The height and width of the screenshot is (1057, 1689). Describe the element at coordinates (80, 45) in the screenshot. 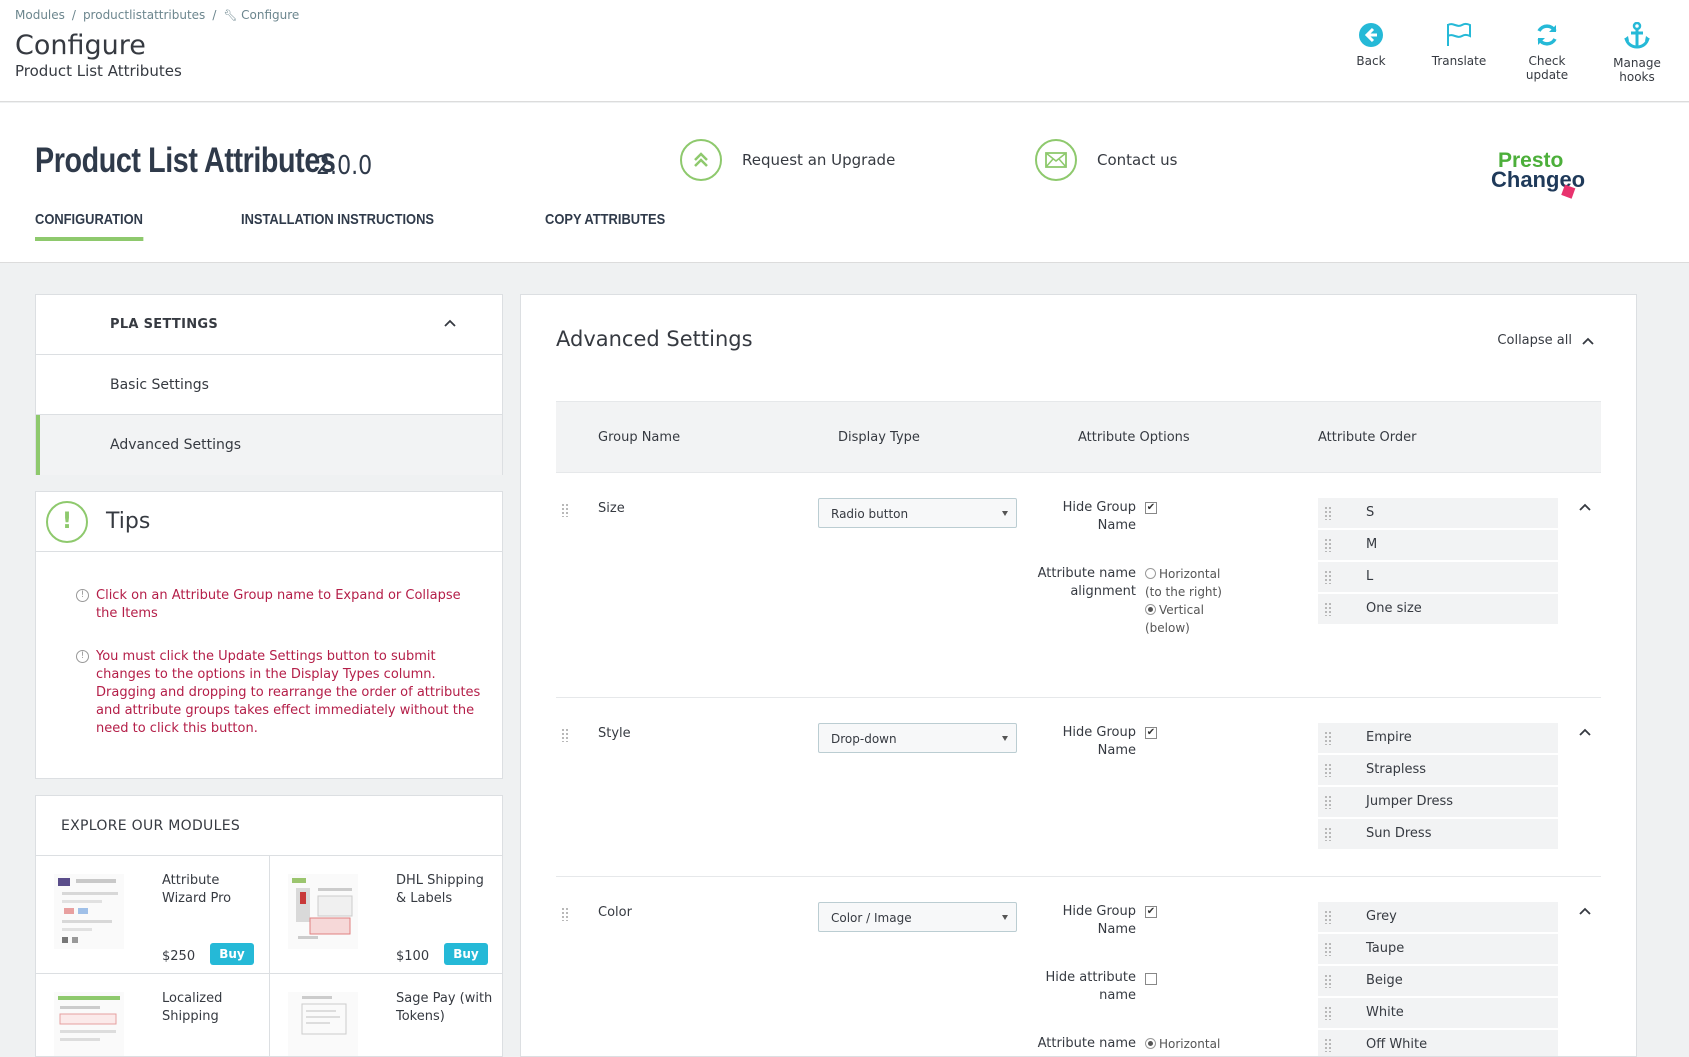

I see `page-title: Configure` at that location.